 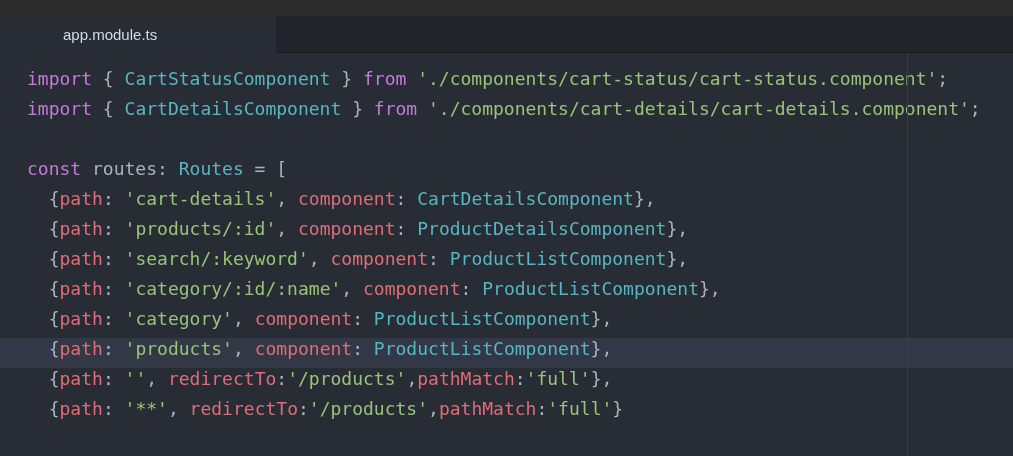 I want to click on code-line: {path: '', redirectTo:'/products',pathMatch:'full'},, so click(x=330, y=379).